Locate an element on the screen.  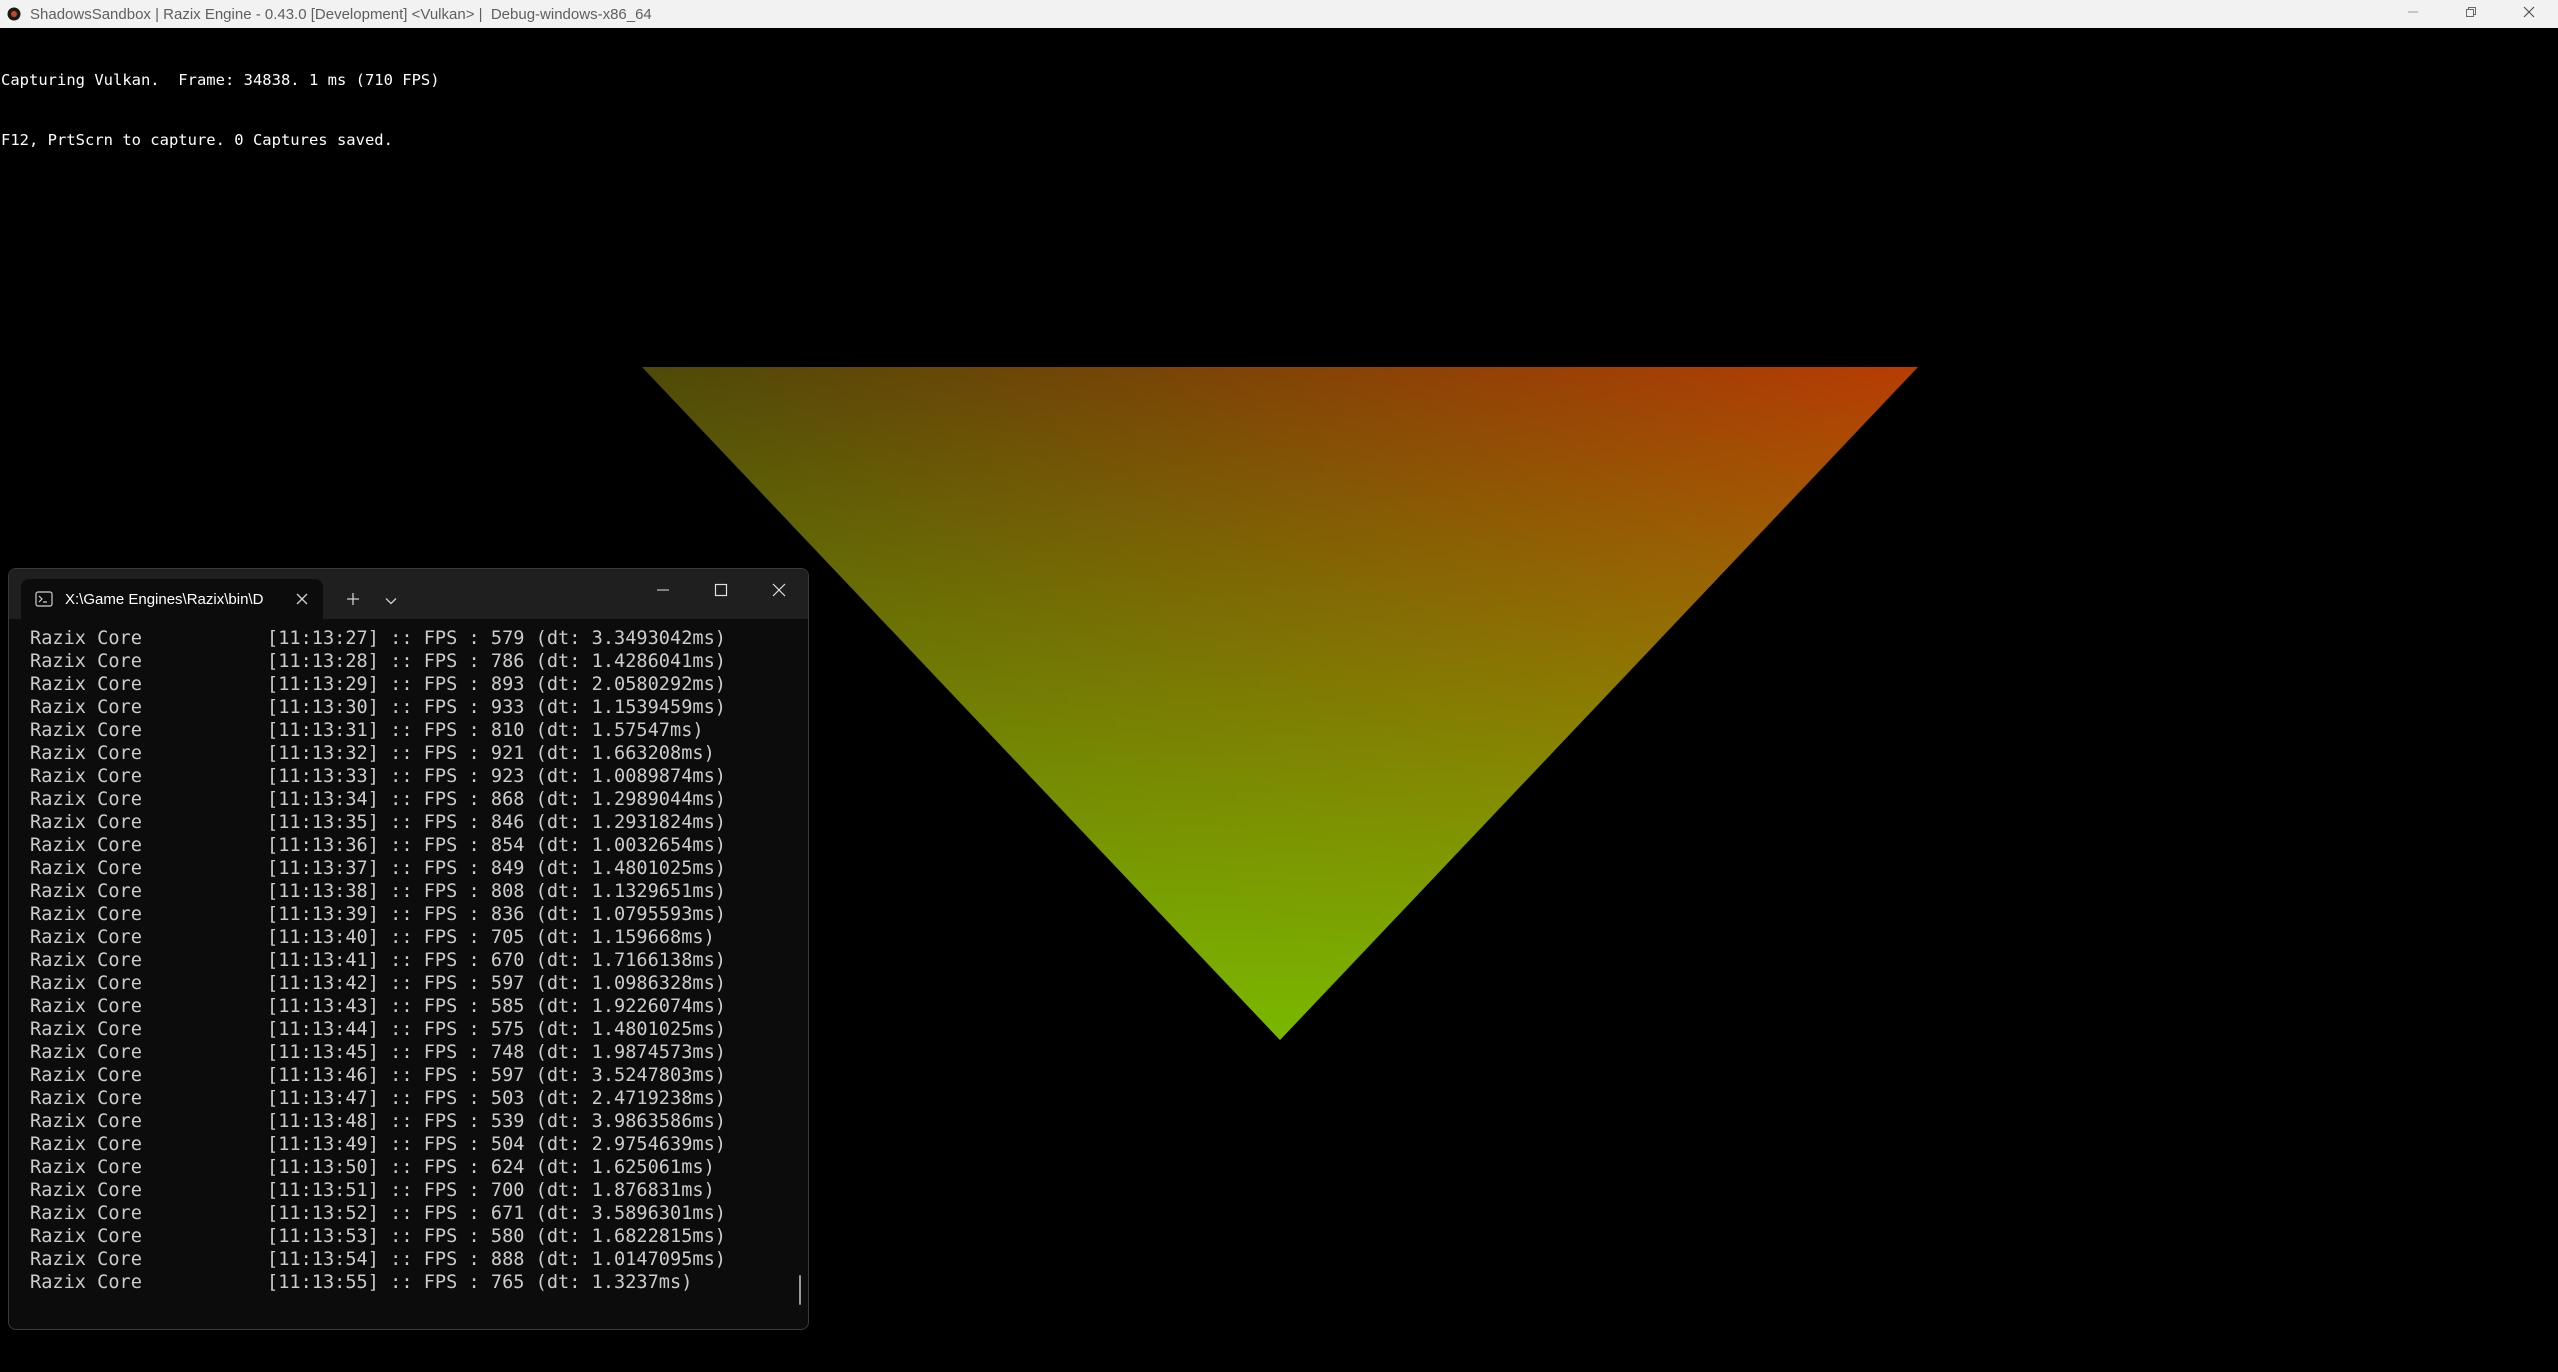
plus-icon is located at coordinates (353, 601).